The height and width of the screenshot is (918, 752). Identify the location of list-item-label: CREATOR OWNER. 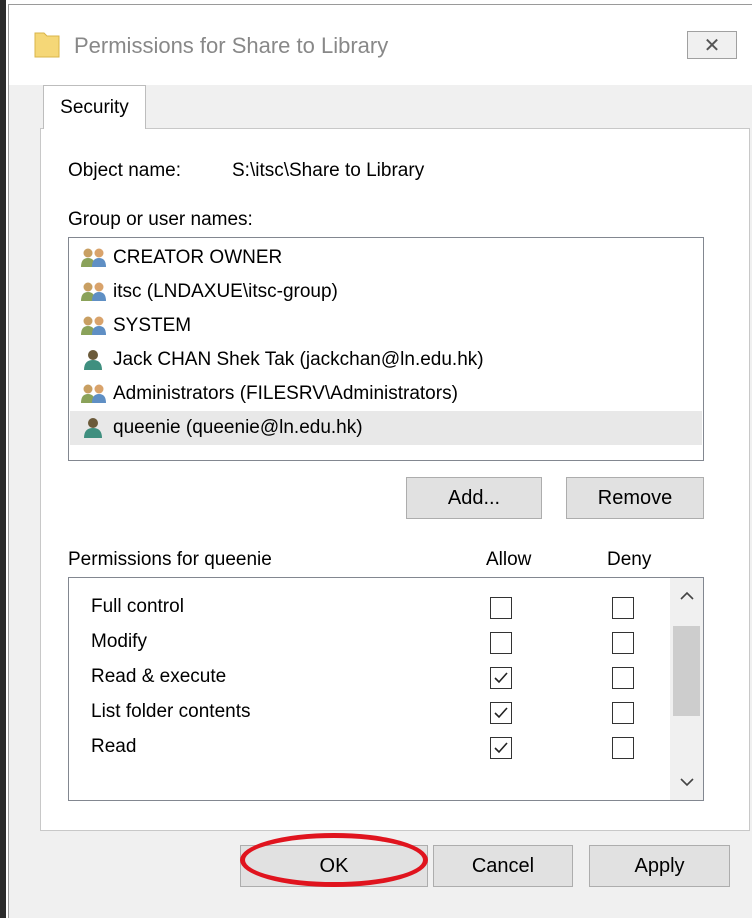
(198, 257).